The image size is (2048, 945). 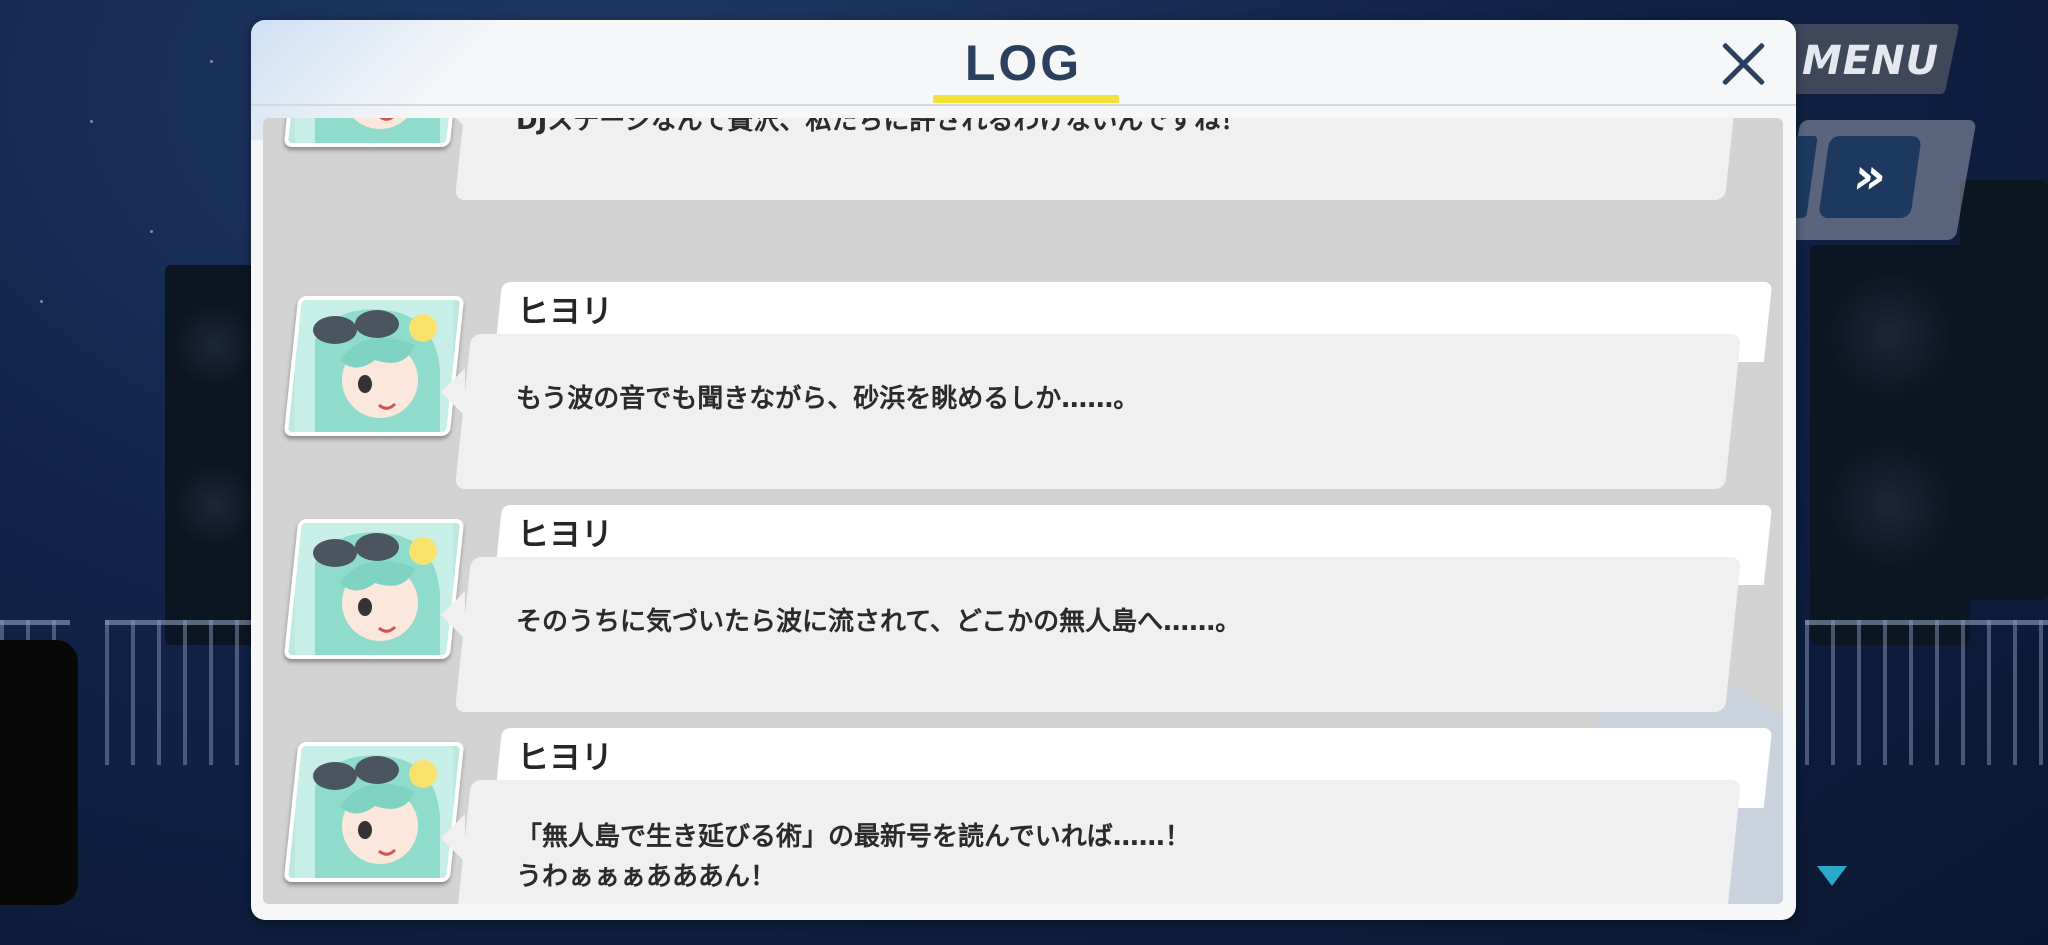 I want to click on close-icon, so click(x=1743, y=64).